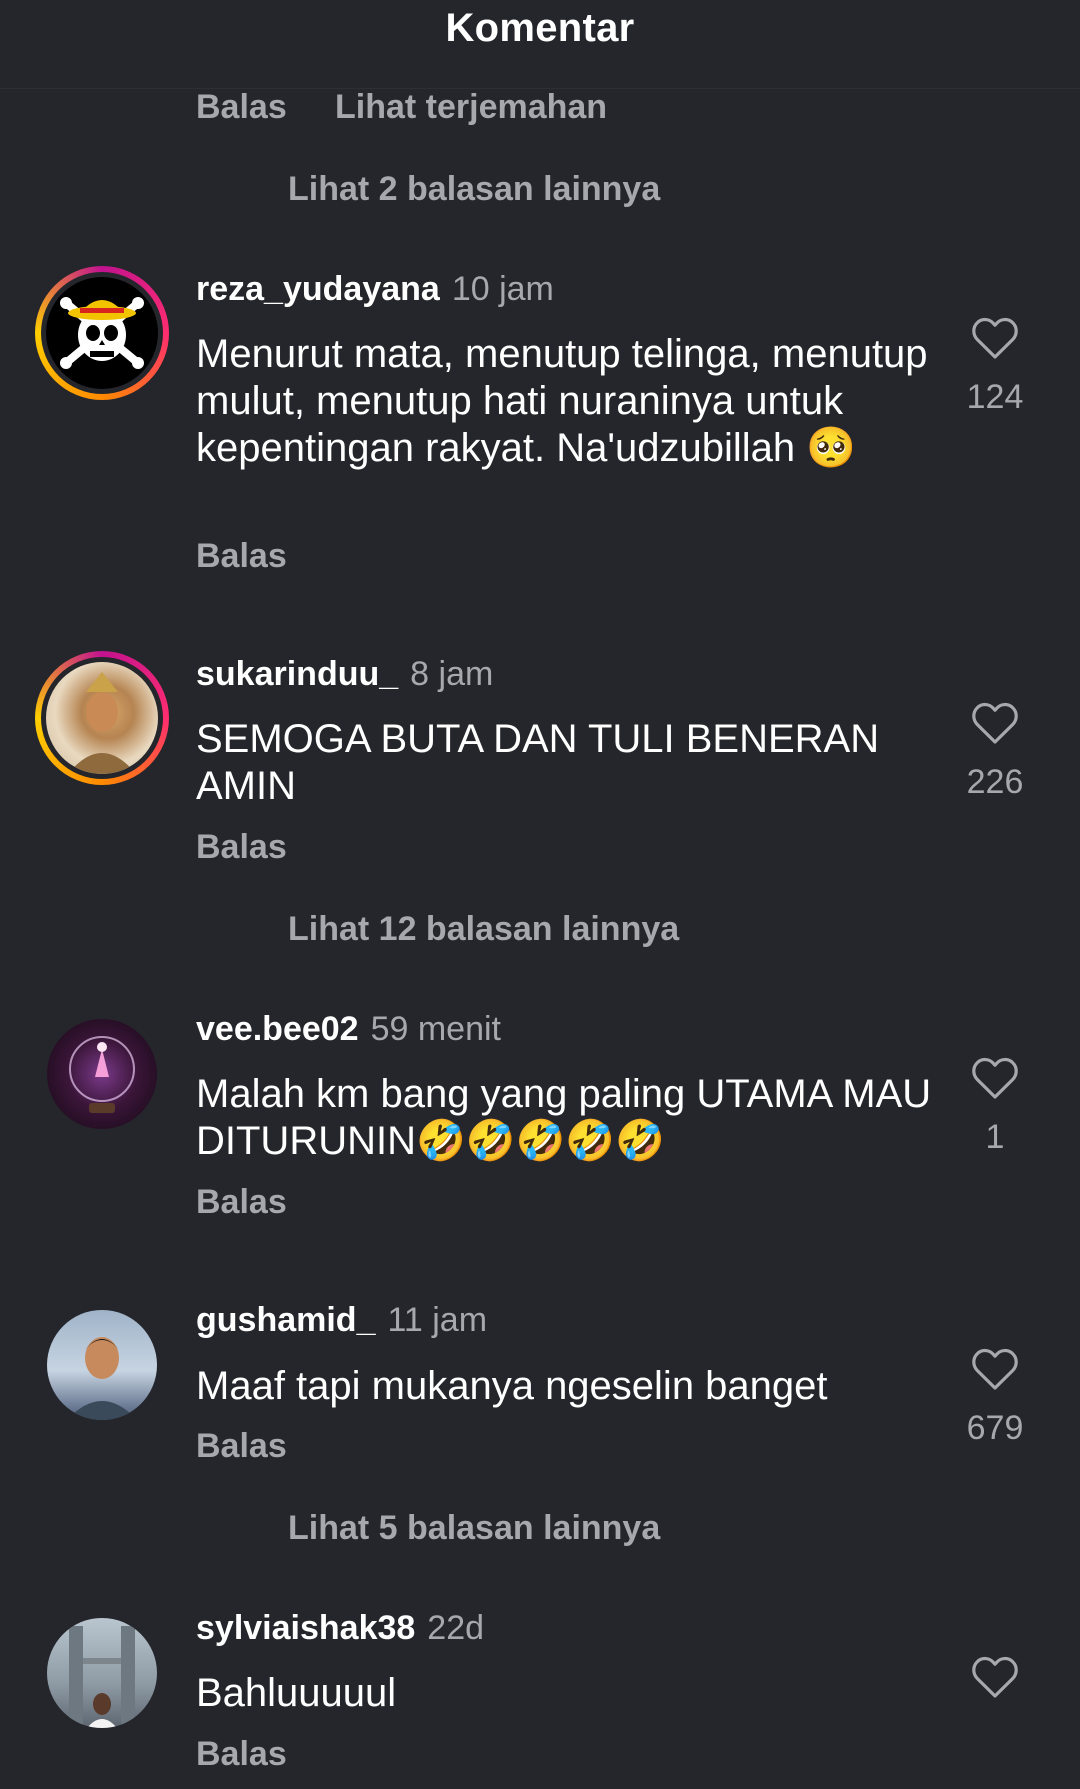 The height and width of the screenshot is (1789, 1080). What do you see at coordinates (995, 1106) in the screenshot?
I see `like-button: 1` at bounding box center [995, 1106].